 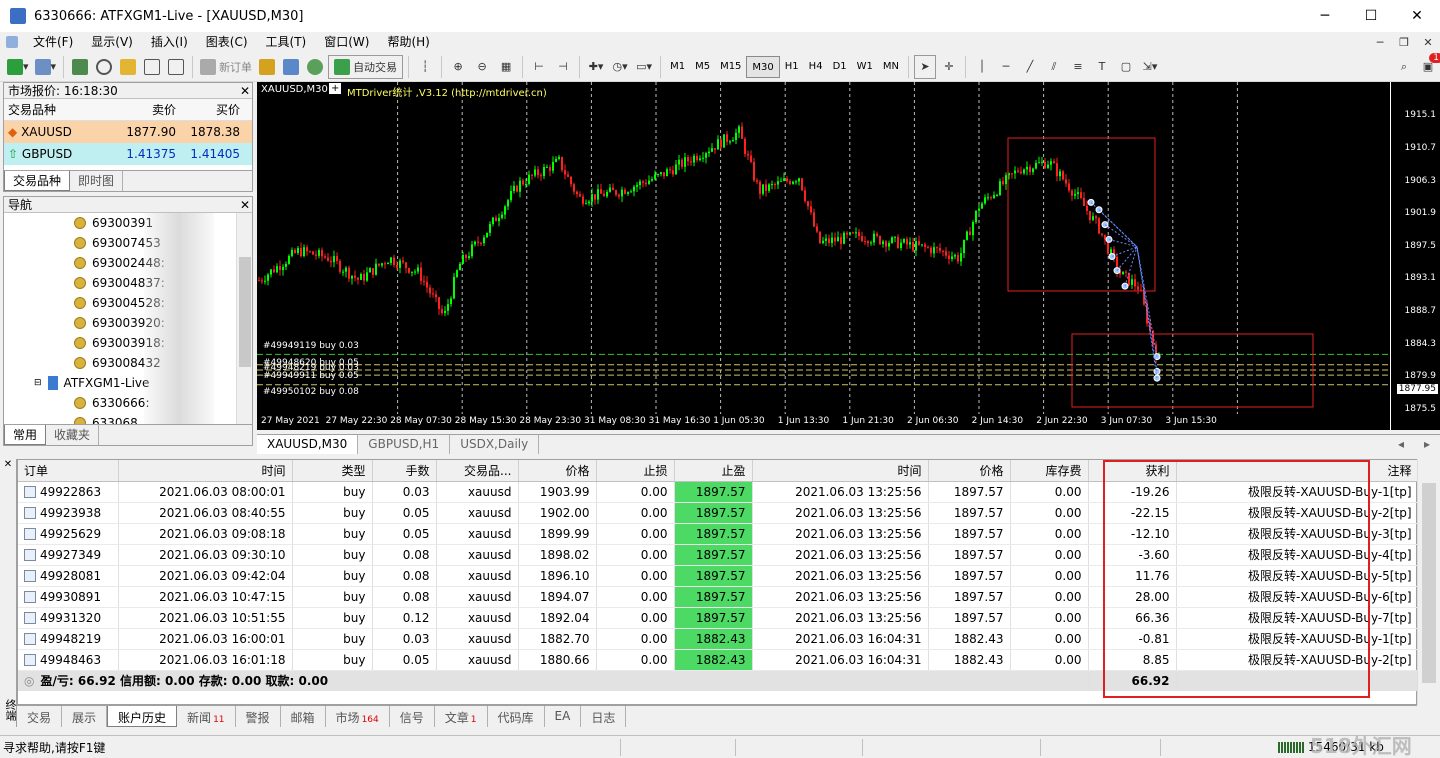 What do you see at coordinates (1427, 444) in the screenshot?
I see `scroll-right-icon: ▸` at bounding box center [1427, 444].